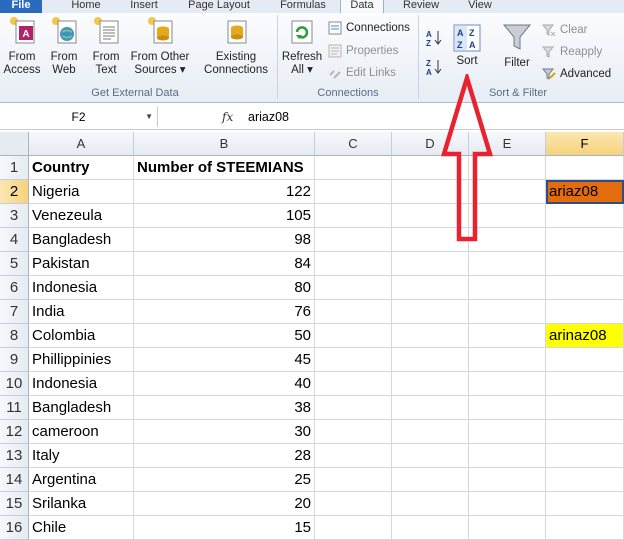 Image resolution: width=624 pixels, height=540 pixels. I want to click on tab-insert: Insert, so click(144, 6).